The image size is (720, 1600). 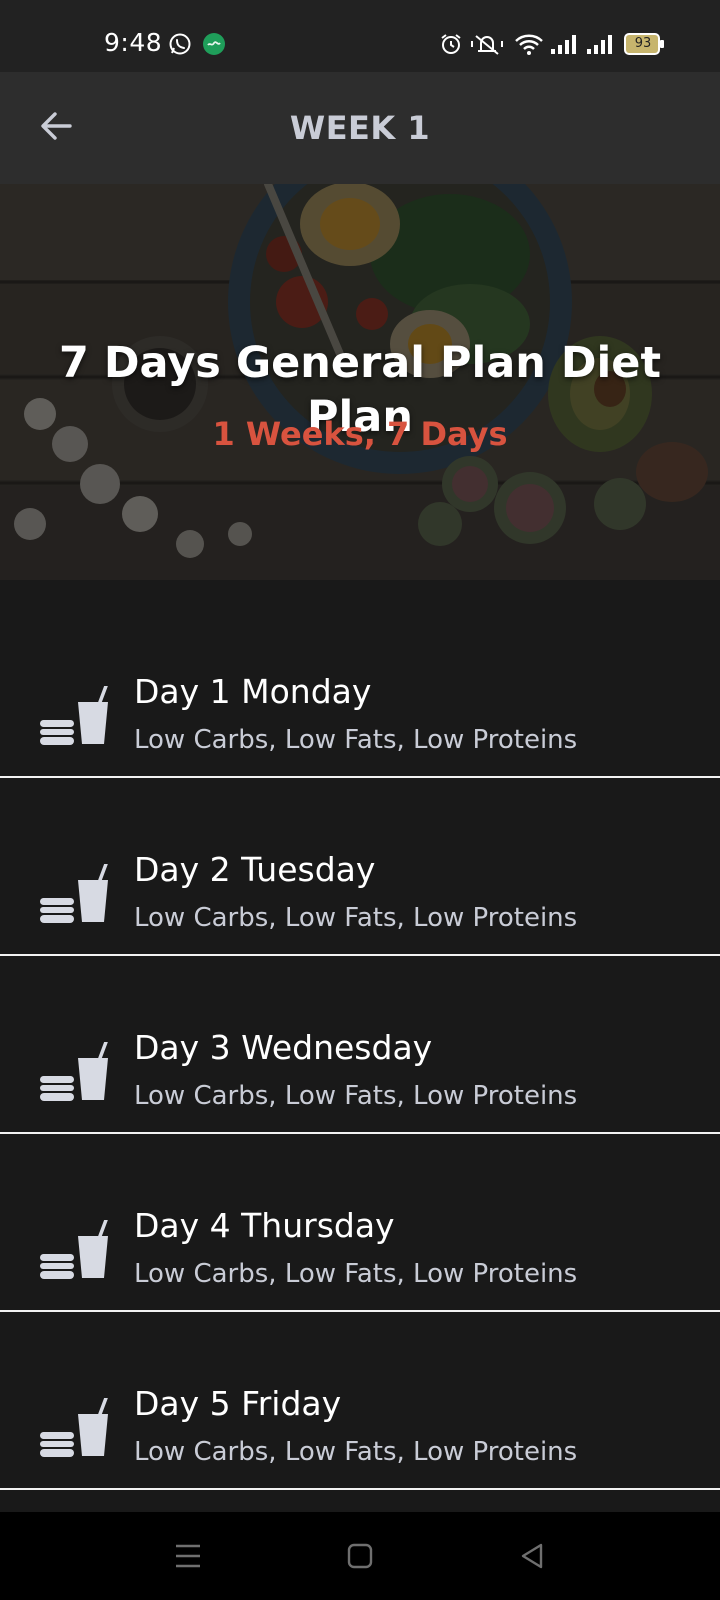 I want to click on app-notification-icon, so click(x=214, y=46).